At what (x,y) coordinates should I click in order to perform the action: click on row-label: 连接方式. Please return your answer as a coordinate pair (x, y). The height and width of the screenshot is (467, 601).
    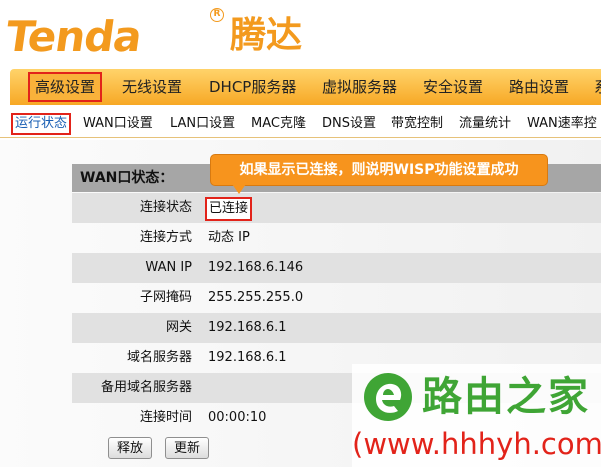
    Looking at the image, I should click on (165, 237).